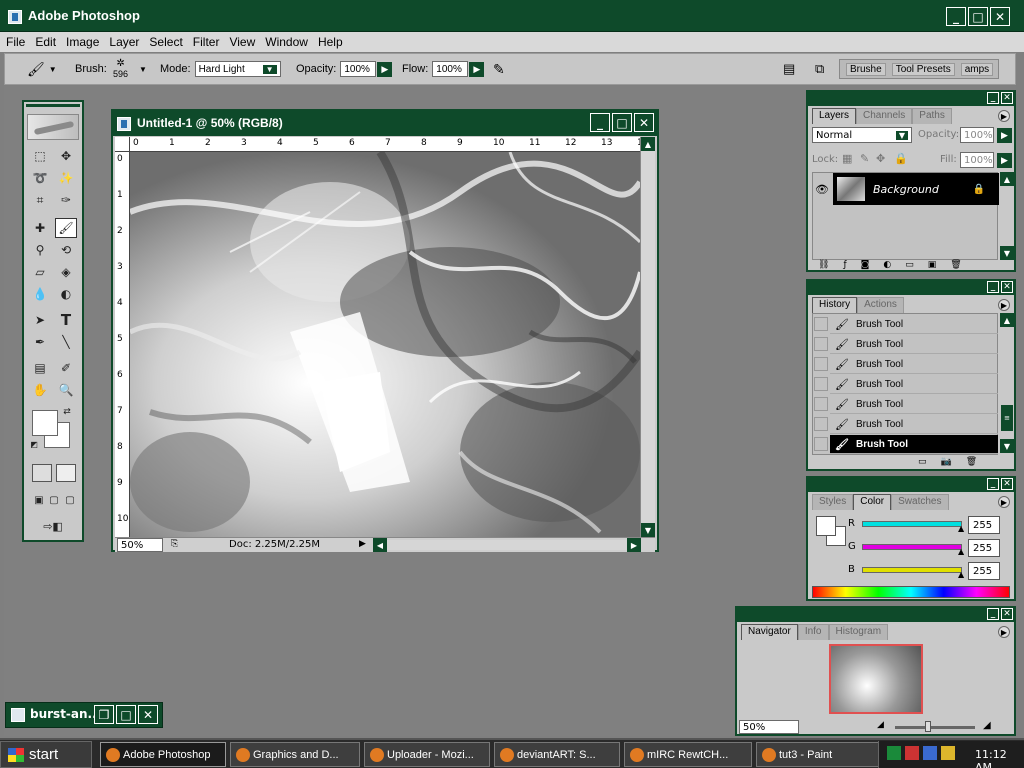 The height and width of the screenshot is (768, 1024). Describe the element at coordinates (54, 500) in the screenshot. I see `screen-mode-full-menu-icon: ▢` at that location.